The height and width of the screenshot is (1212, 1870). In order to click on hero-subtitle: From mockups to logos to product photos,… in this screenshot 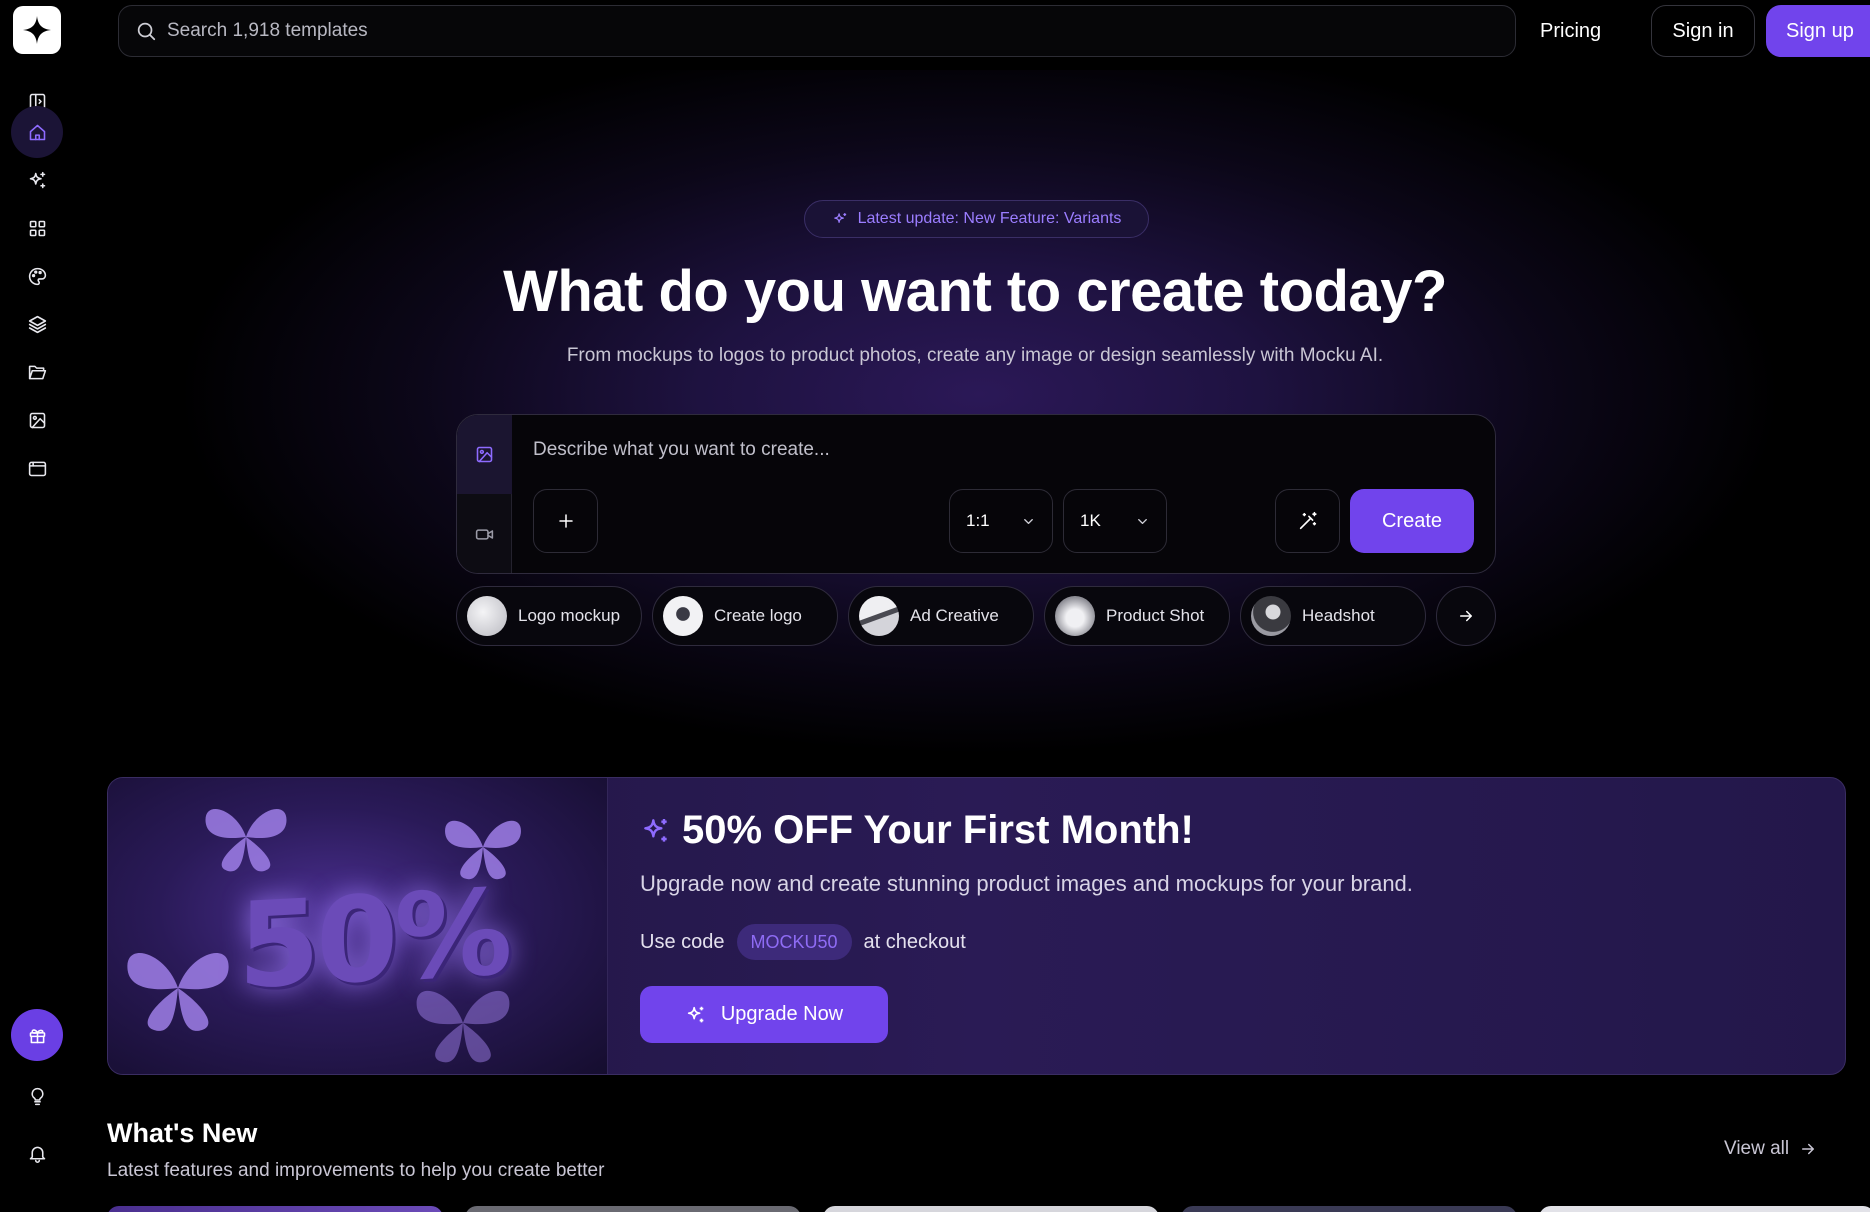, I will do `click(975, 355)`.